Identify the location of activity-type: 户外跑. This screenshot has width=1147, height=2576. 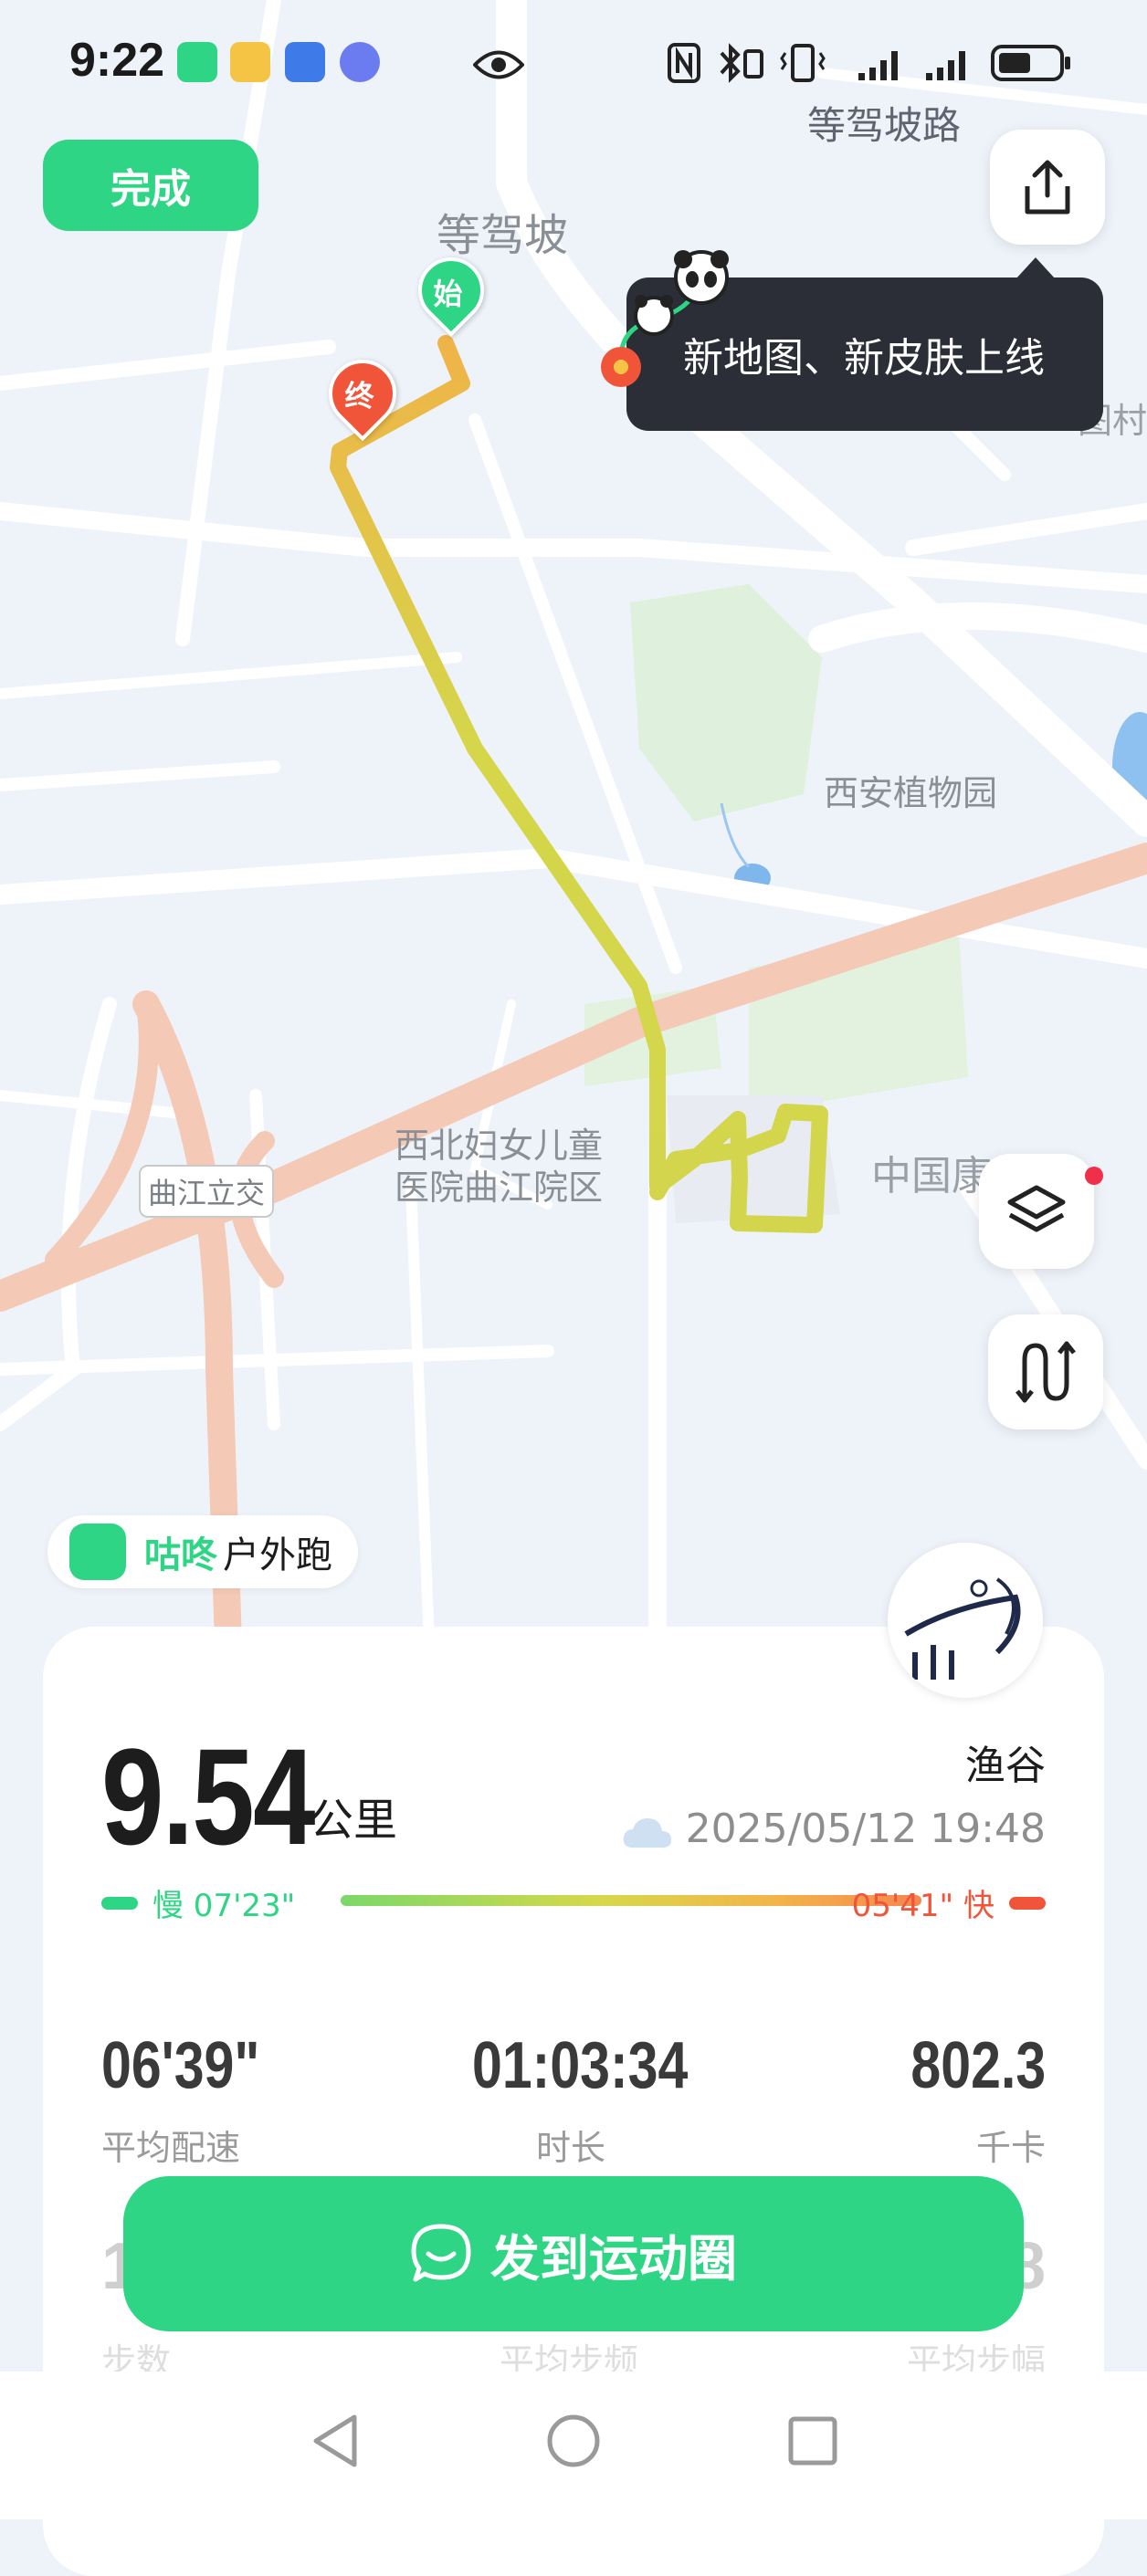
(277, 1555).